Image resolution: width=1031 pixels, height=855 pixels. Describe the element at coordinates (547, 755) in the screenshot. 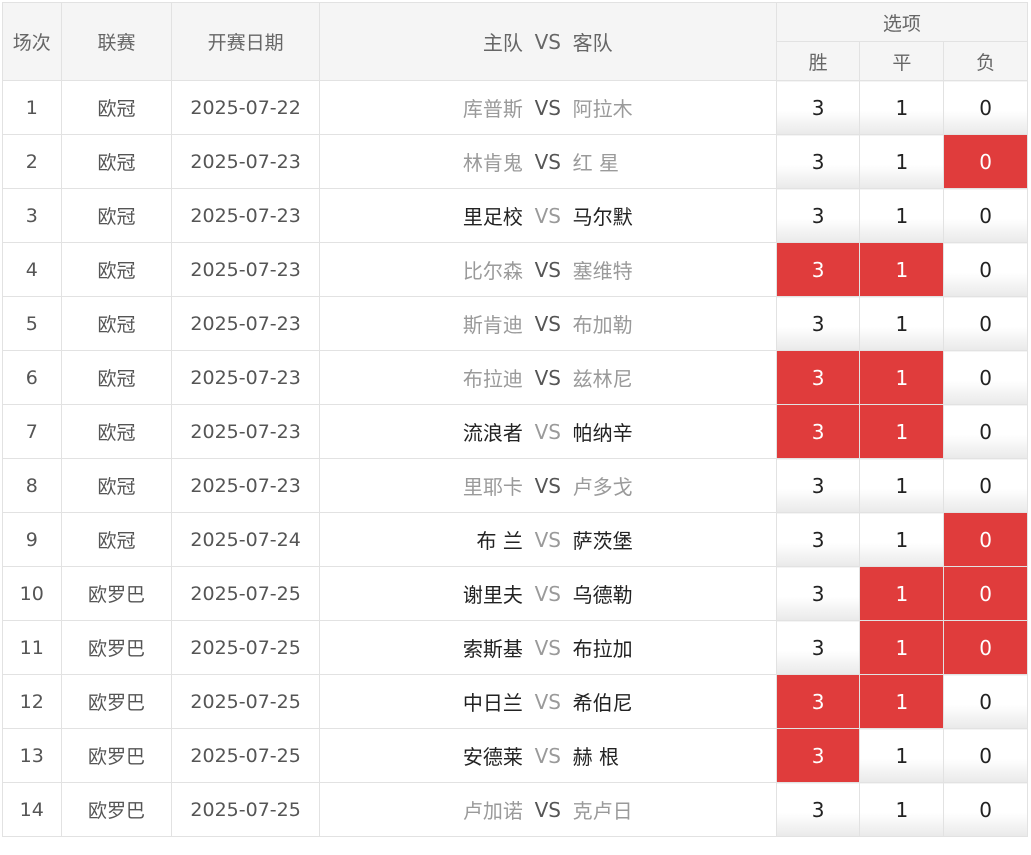

I see `row-match: 安德莱 VS 赫 根` at that location.